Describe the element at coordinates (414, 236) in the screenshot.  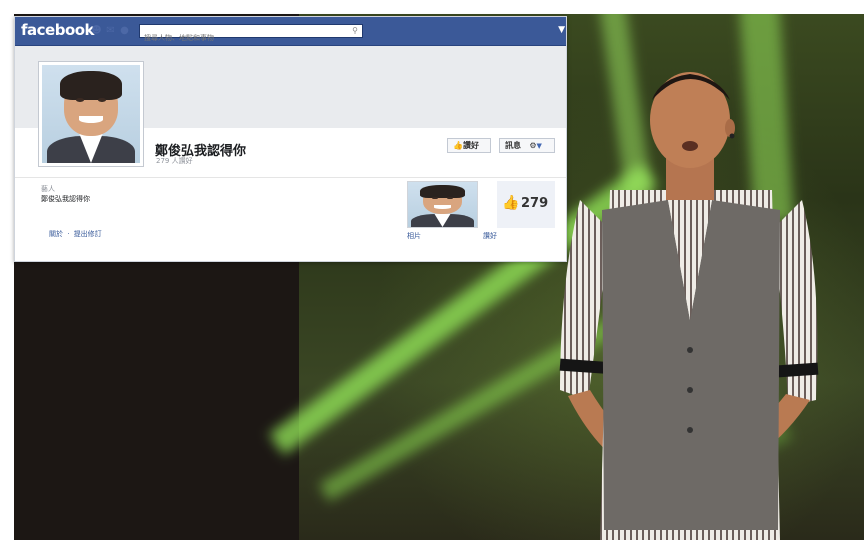
I see `photos-link: 相片` at that location.